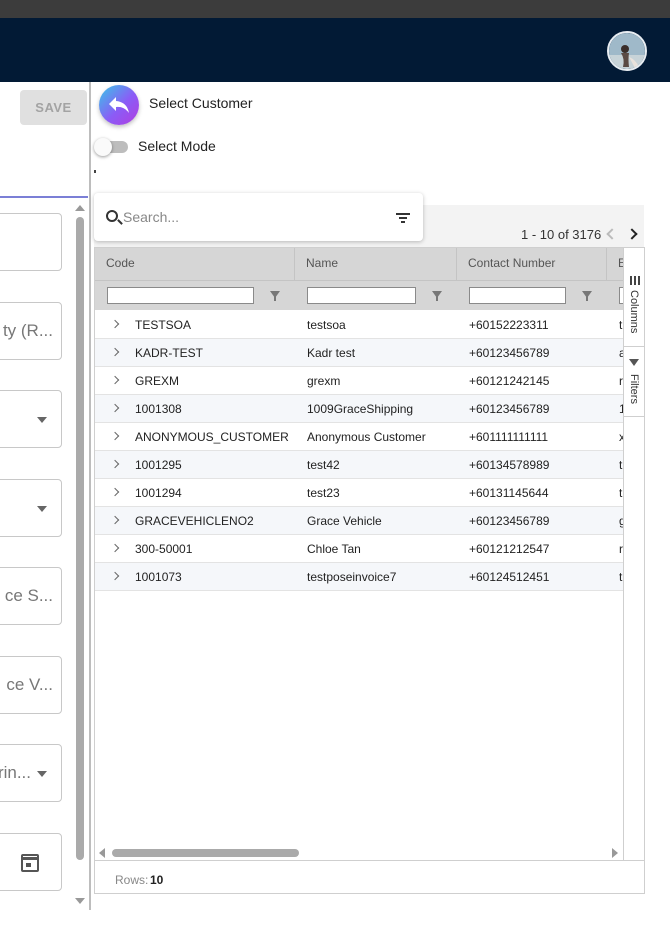 This screenshot has width=670, height=935. I want to click on search-icon, so click(112, 216).